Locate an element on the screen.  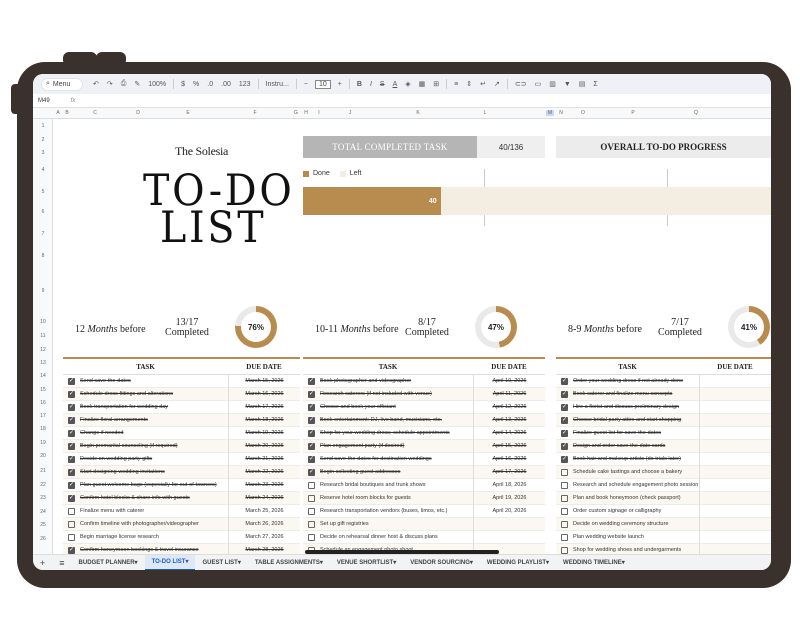
undo-icon: ↶ is located at coordinates (96, 84).